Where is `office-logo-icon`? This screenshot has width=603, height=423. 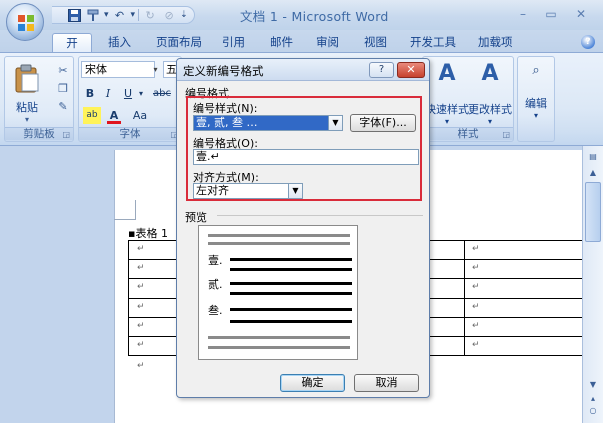
office-logo-icon is located at coordinates (26, 23).